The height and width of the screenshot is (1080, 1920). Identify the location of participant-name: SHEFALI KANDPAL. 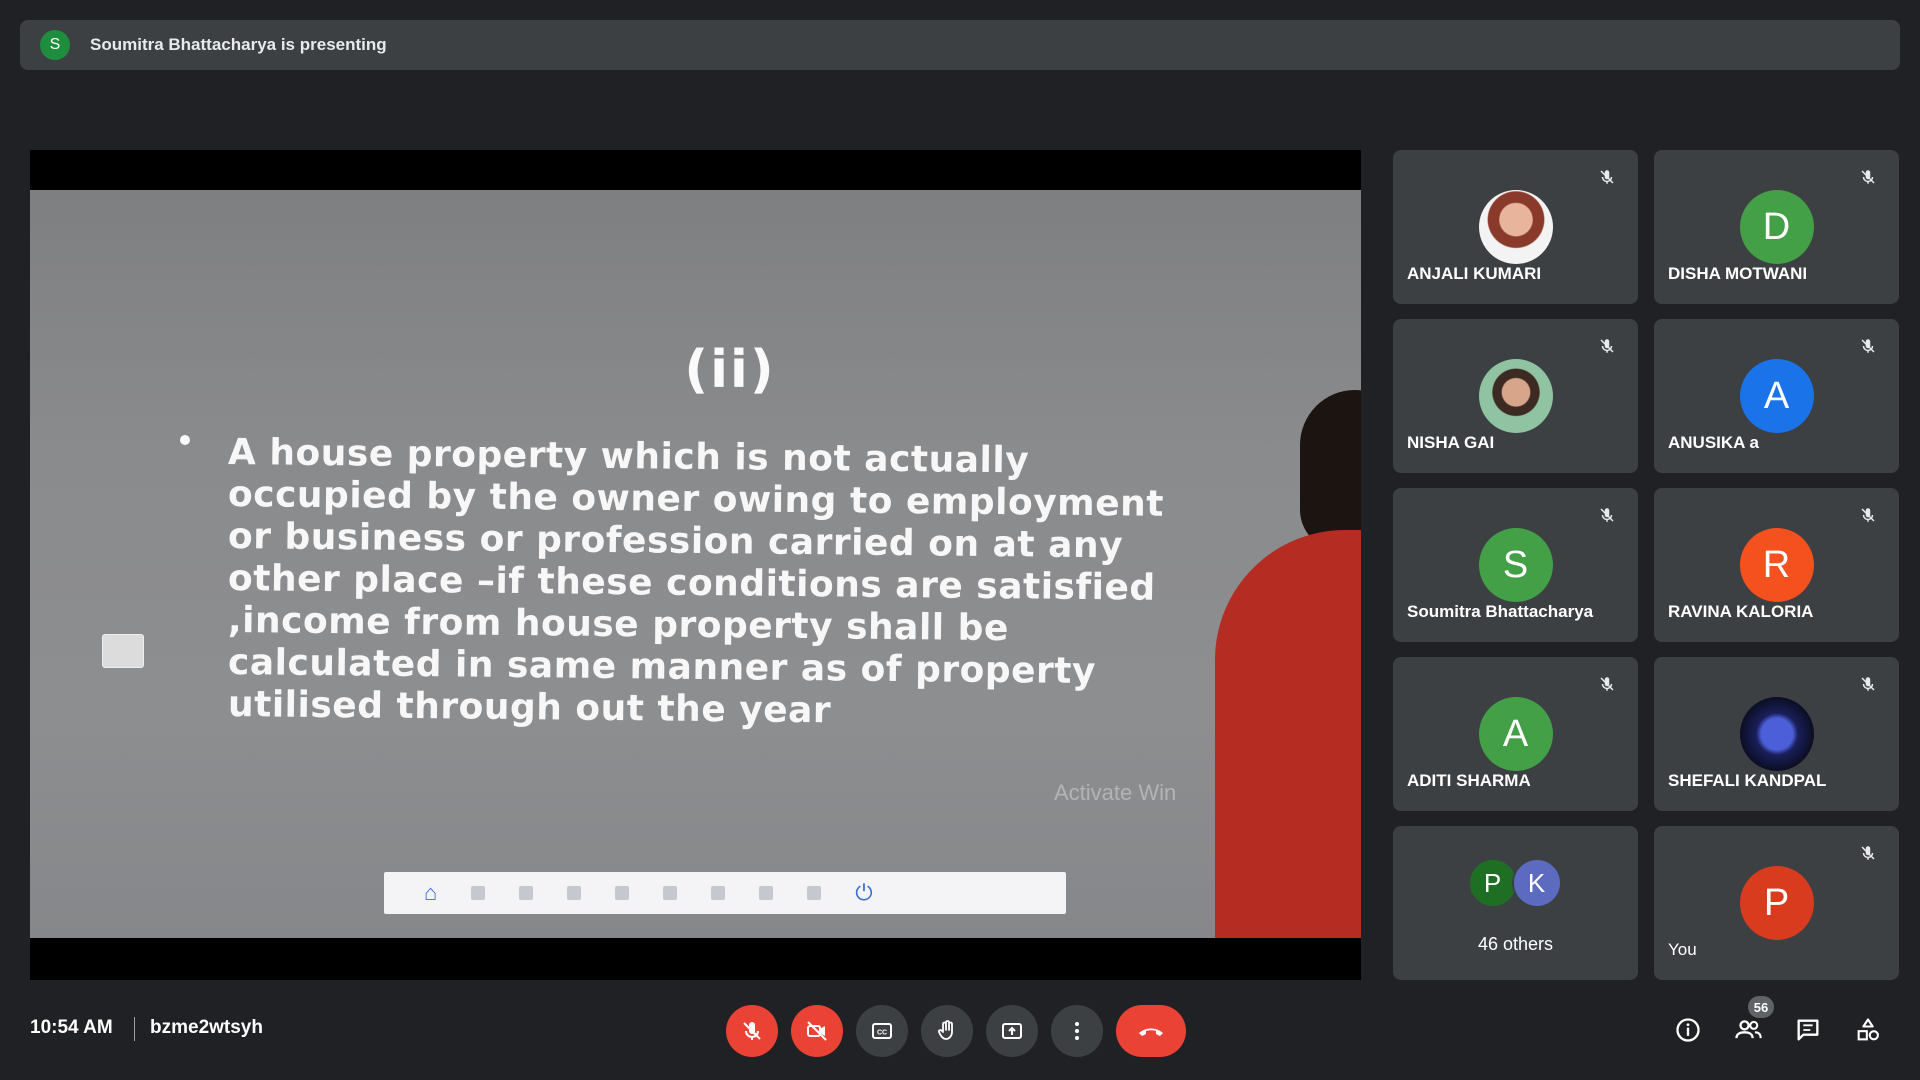
(1747, 780).